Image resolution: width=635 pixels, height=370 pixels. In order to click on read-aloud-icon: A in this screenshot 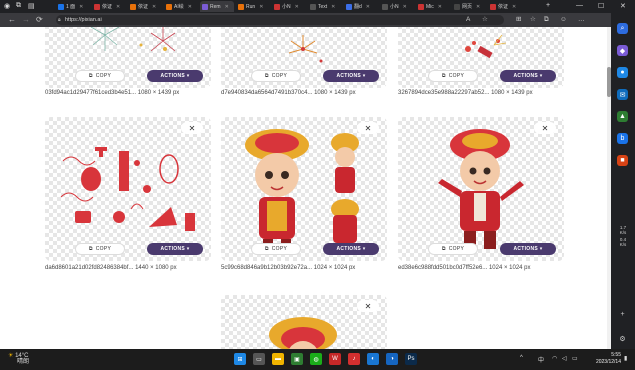, I will do `click(468, 20)`.